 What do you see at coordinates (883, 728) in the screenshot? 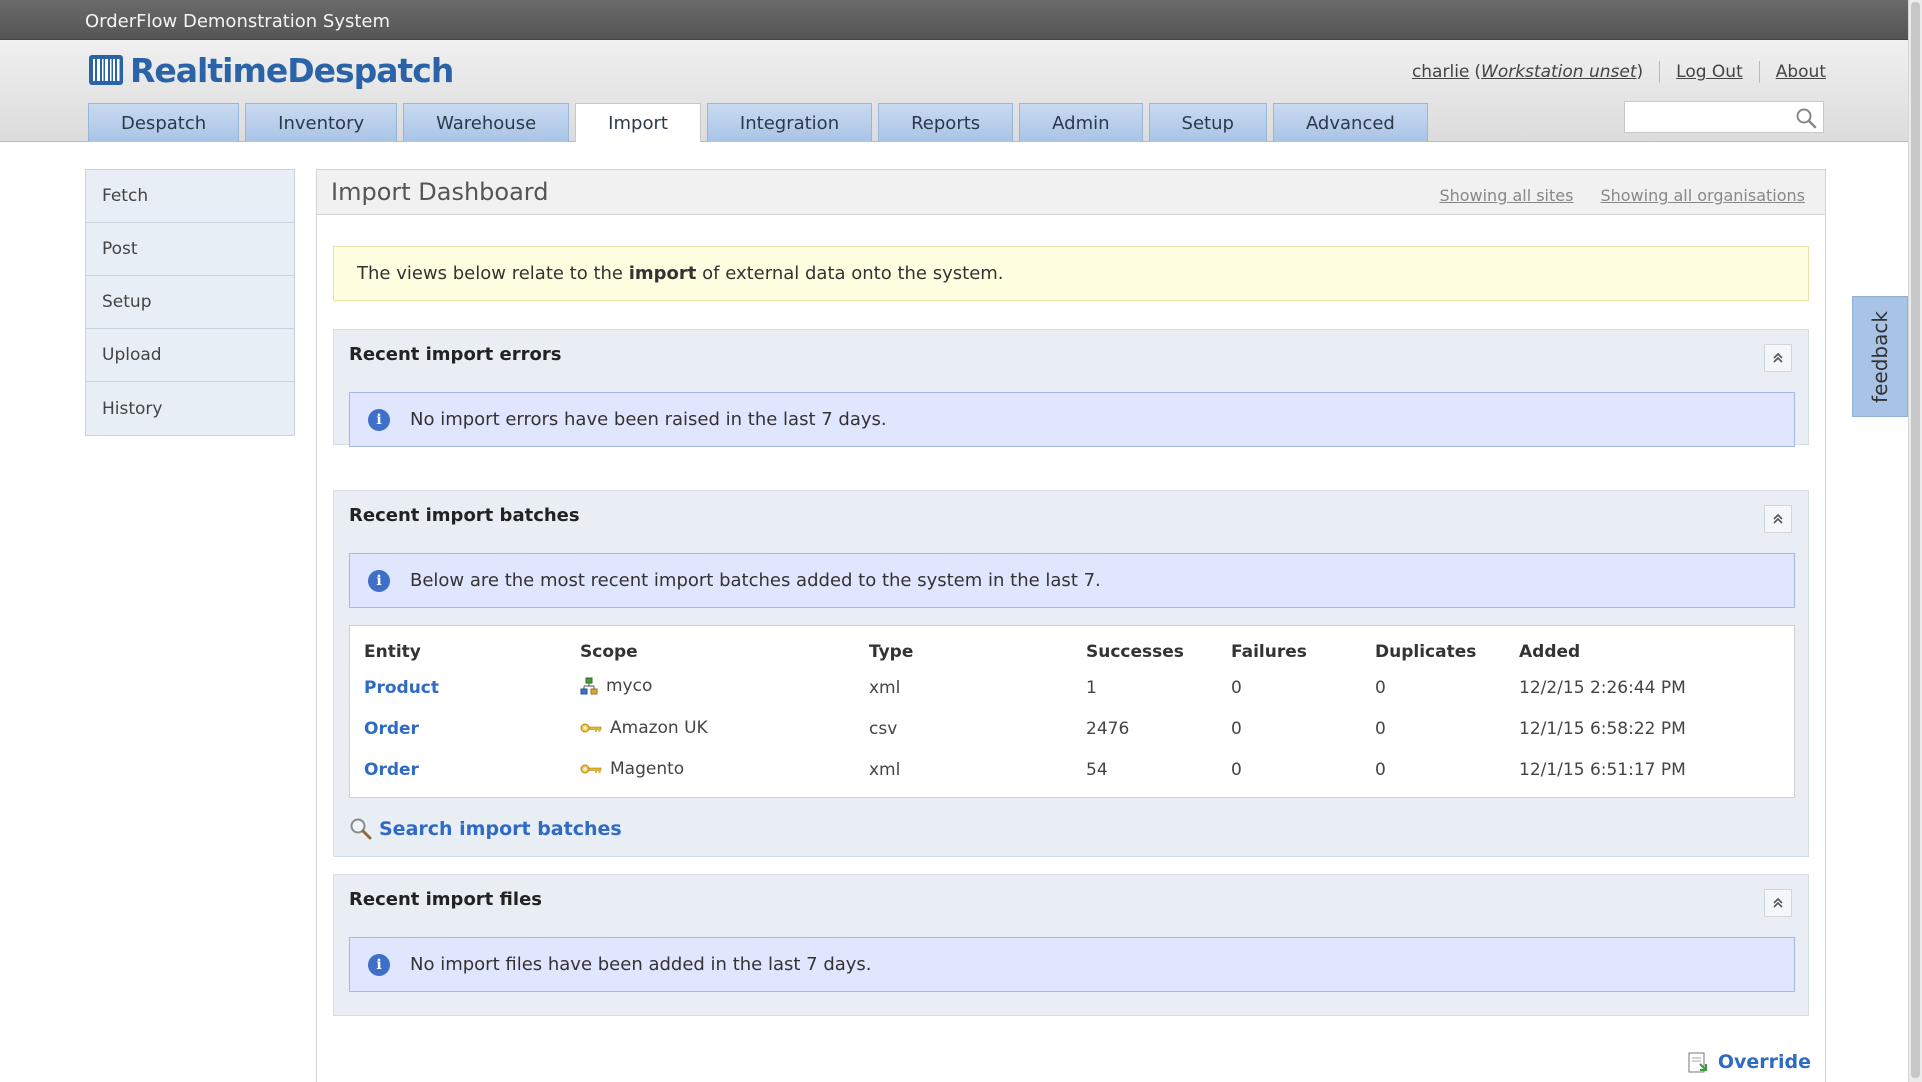
I see `type-cell: csv` at bounding box center [883, 728].